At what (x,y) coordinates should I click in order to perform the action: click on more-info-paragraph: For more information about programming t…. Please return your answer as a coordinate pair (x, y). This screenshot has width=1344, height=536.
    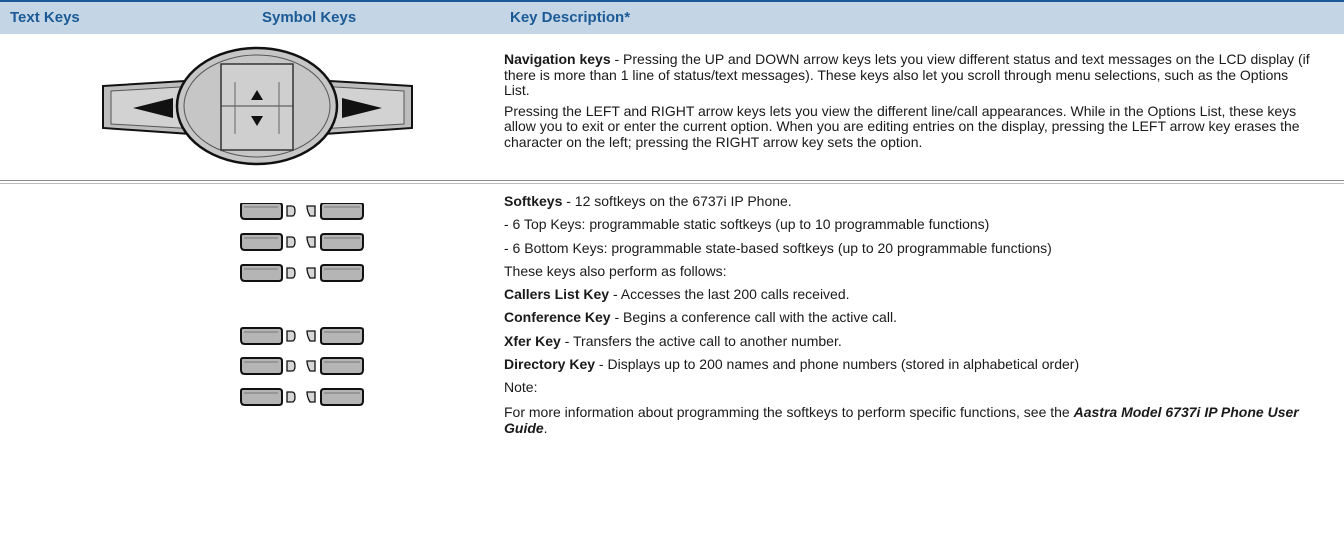
    Looking at the image, I should click on (909, 420).